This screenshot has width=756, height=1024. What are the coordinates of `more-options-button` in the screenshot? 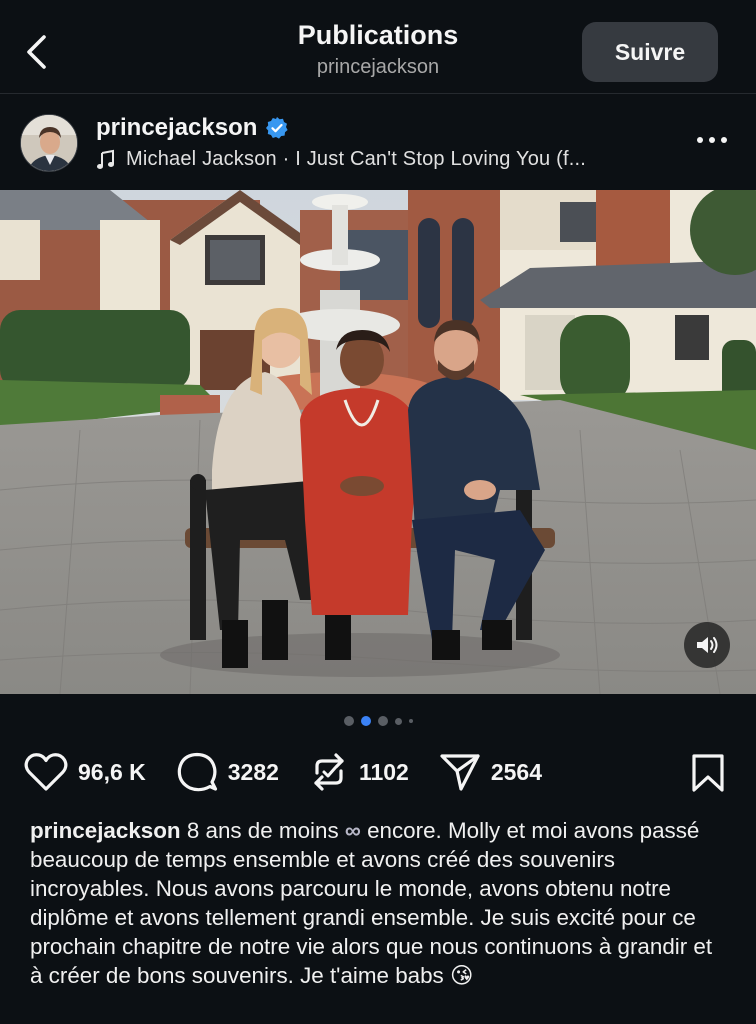 It's located at (712, 140).